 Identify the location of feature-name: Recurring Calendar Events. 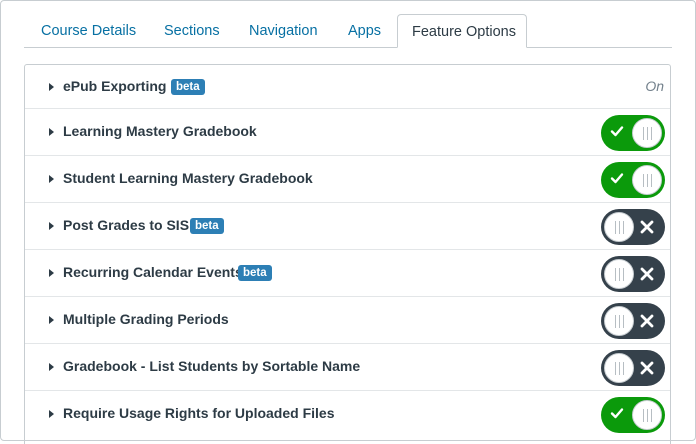
(153, 272).